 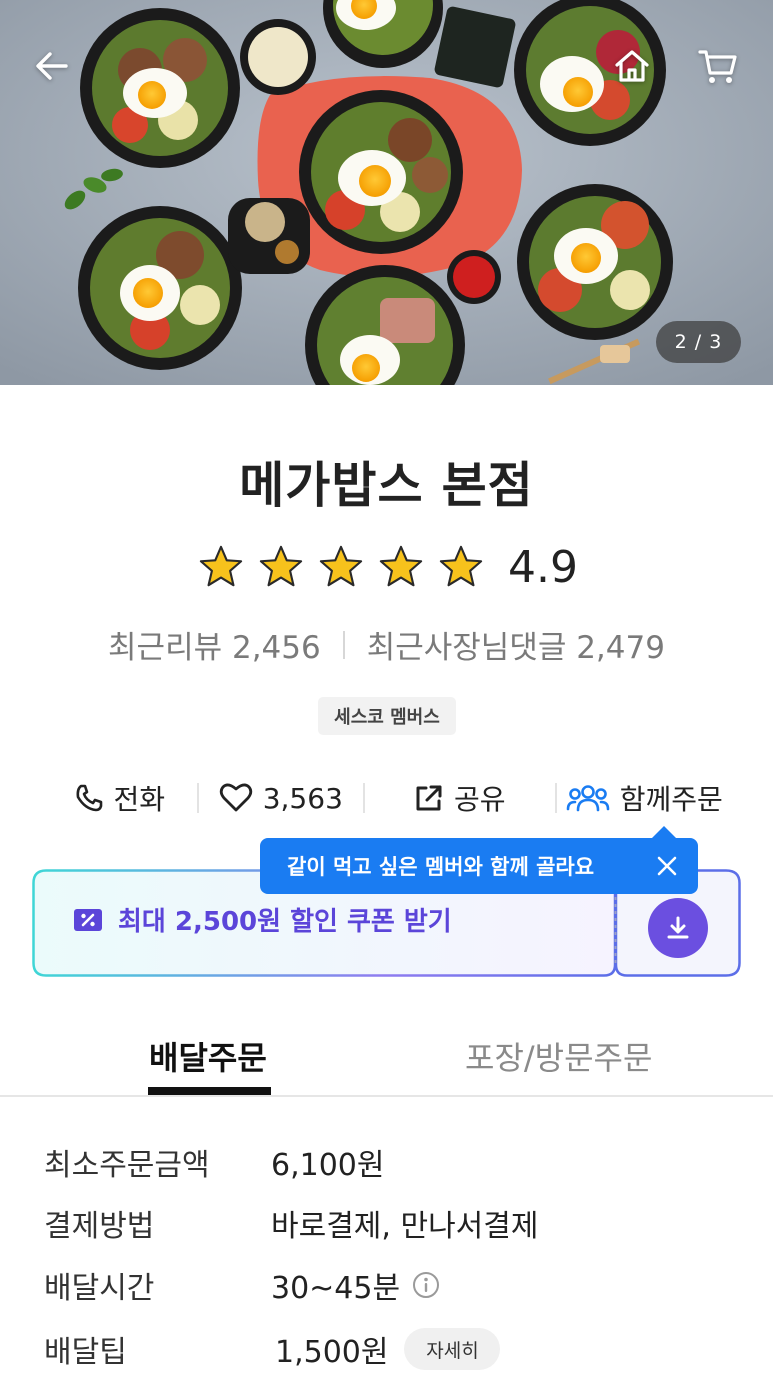 I want to click on like-button: 3,563, so click(x=281, y=798).